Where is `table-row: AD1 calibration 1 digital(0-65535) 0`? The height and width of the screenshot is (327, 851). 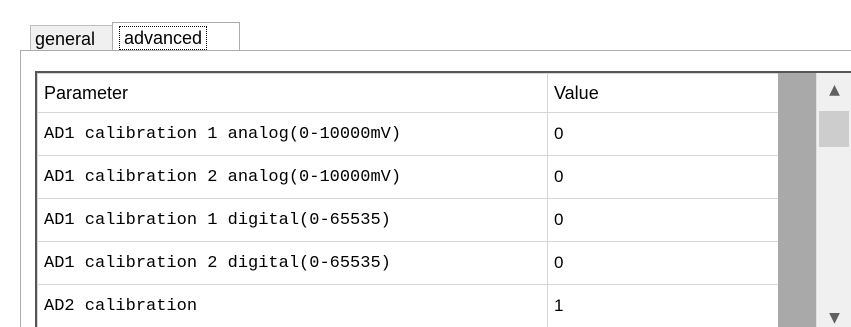
table-row: AD1 calibration 1 digital(0-65535) 0 is located at coordinates (408, 220).